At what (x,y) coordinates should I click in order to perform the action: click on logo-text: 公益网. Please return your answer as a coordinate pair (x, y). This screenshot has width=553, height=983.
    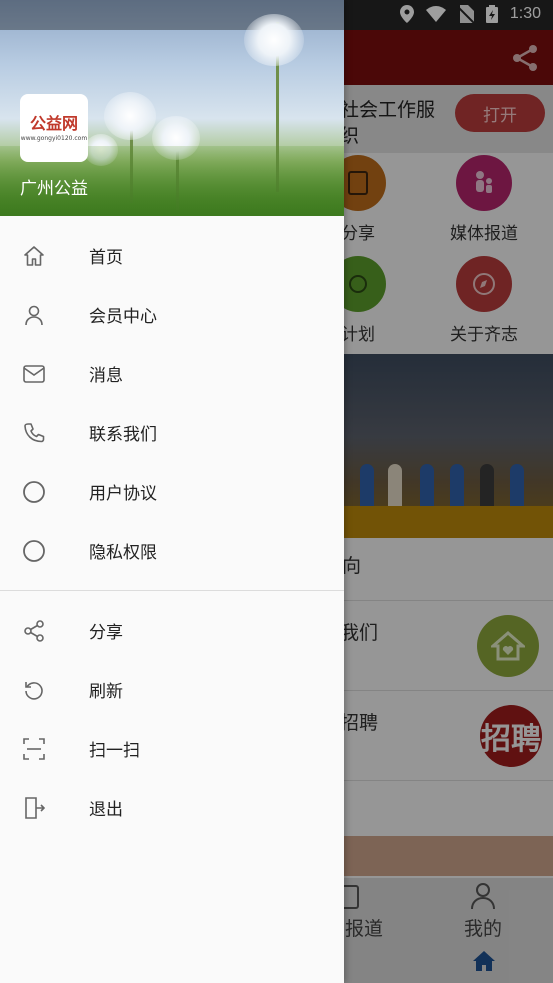
    Looking at the image, I should click on (53, 123).